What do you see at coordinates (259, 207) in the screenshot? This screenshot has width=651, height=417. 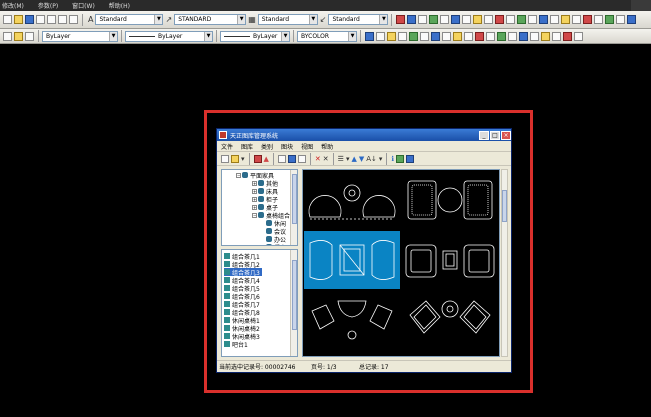 I see `category-tree: −平面家具 +其他 +床具 +柜子 +桌子 −桌椅组合 休闲 会议 办公 餐桌` at bounding box center [259, 207].